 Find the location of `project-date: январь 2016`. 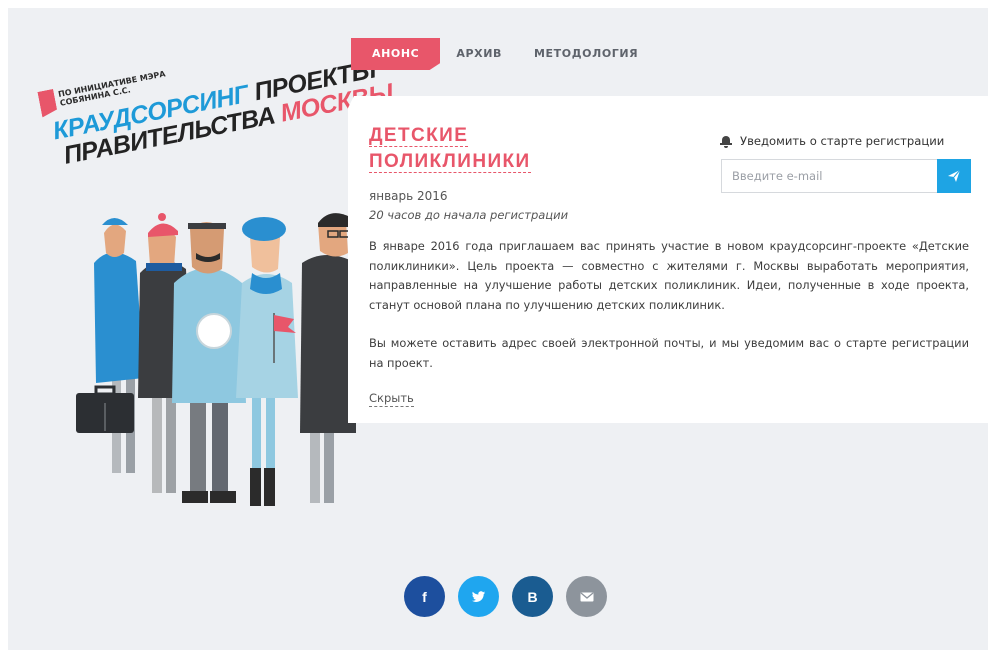

project-date: январь 2016 is located at coordinates (408, 196).